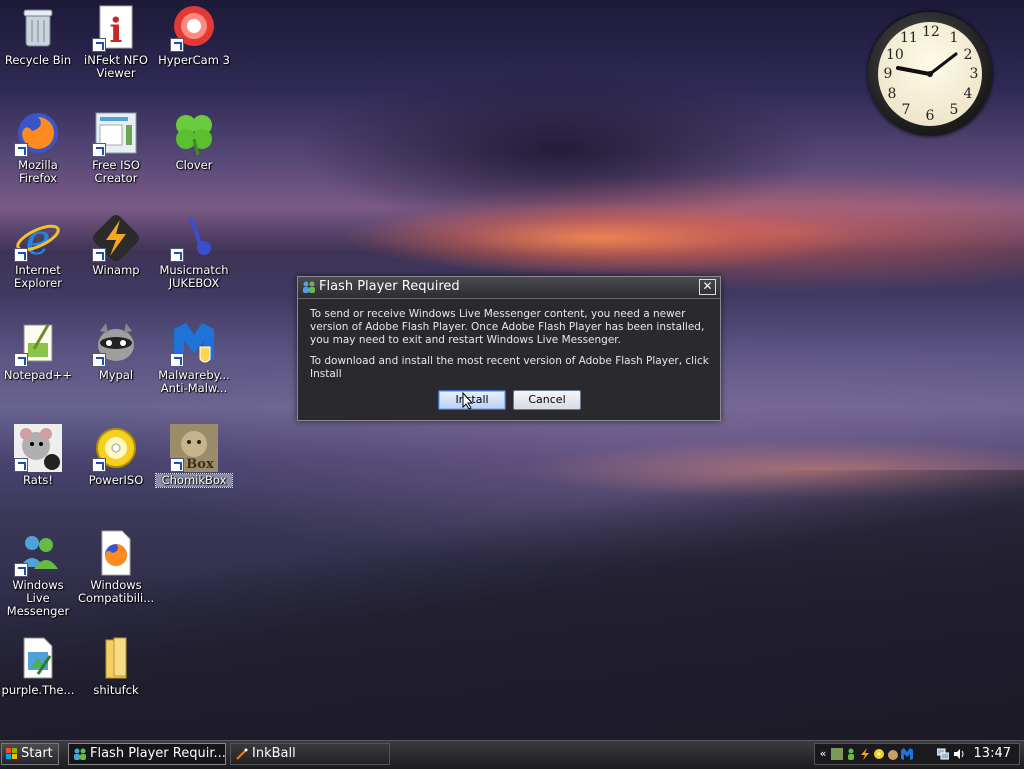  I want to click on desktop-icon-infekt: i iNFekt NFO Viewer, so click(116, 42).